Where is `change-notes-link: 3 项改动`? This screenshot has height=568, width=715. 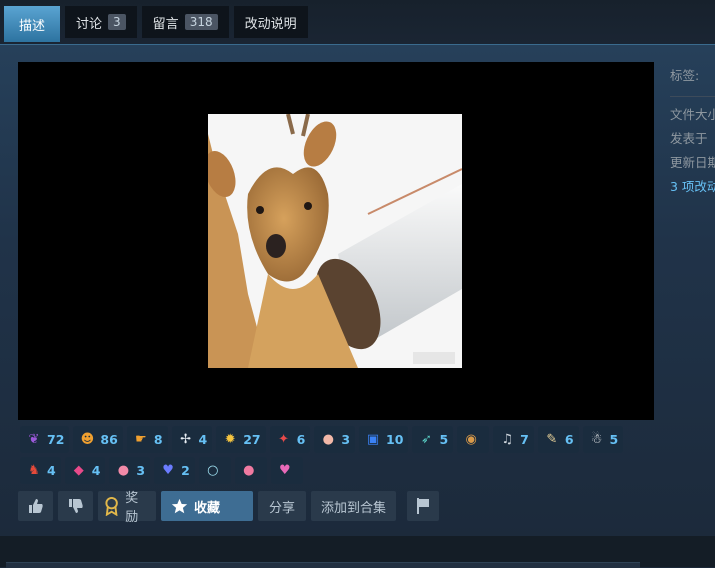 change-notes-link: 3 项改动 is located at coordinates (692, 187).